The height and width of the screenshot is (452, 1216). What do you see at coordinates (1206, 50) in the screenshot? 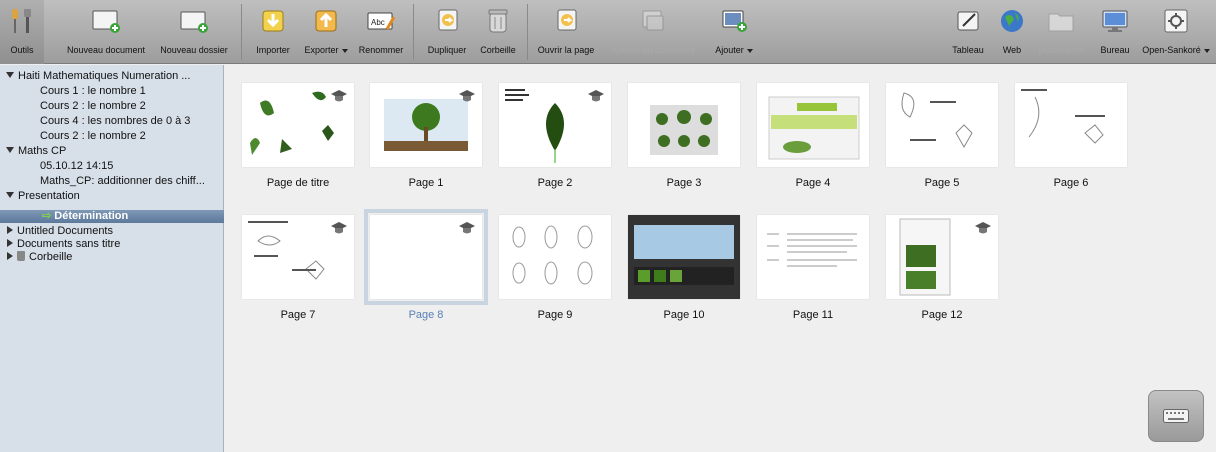
I see `open-sankore-dropdown-caret-icon` at bounding box center [1206, 50].